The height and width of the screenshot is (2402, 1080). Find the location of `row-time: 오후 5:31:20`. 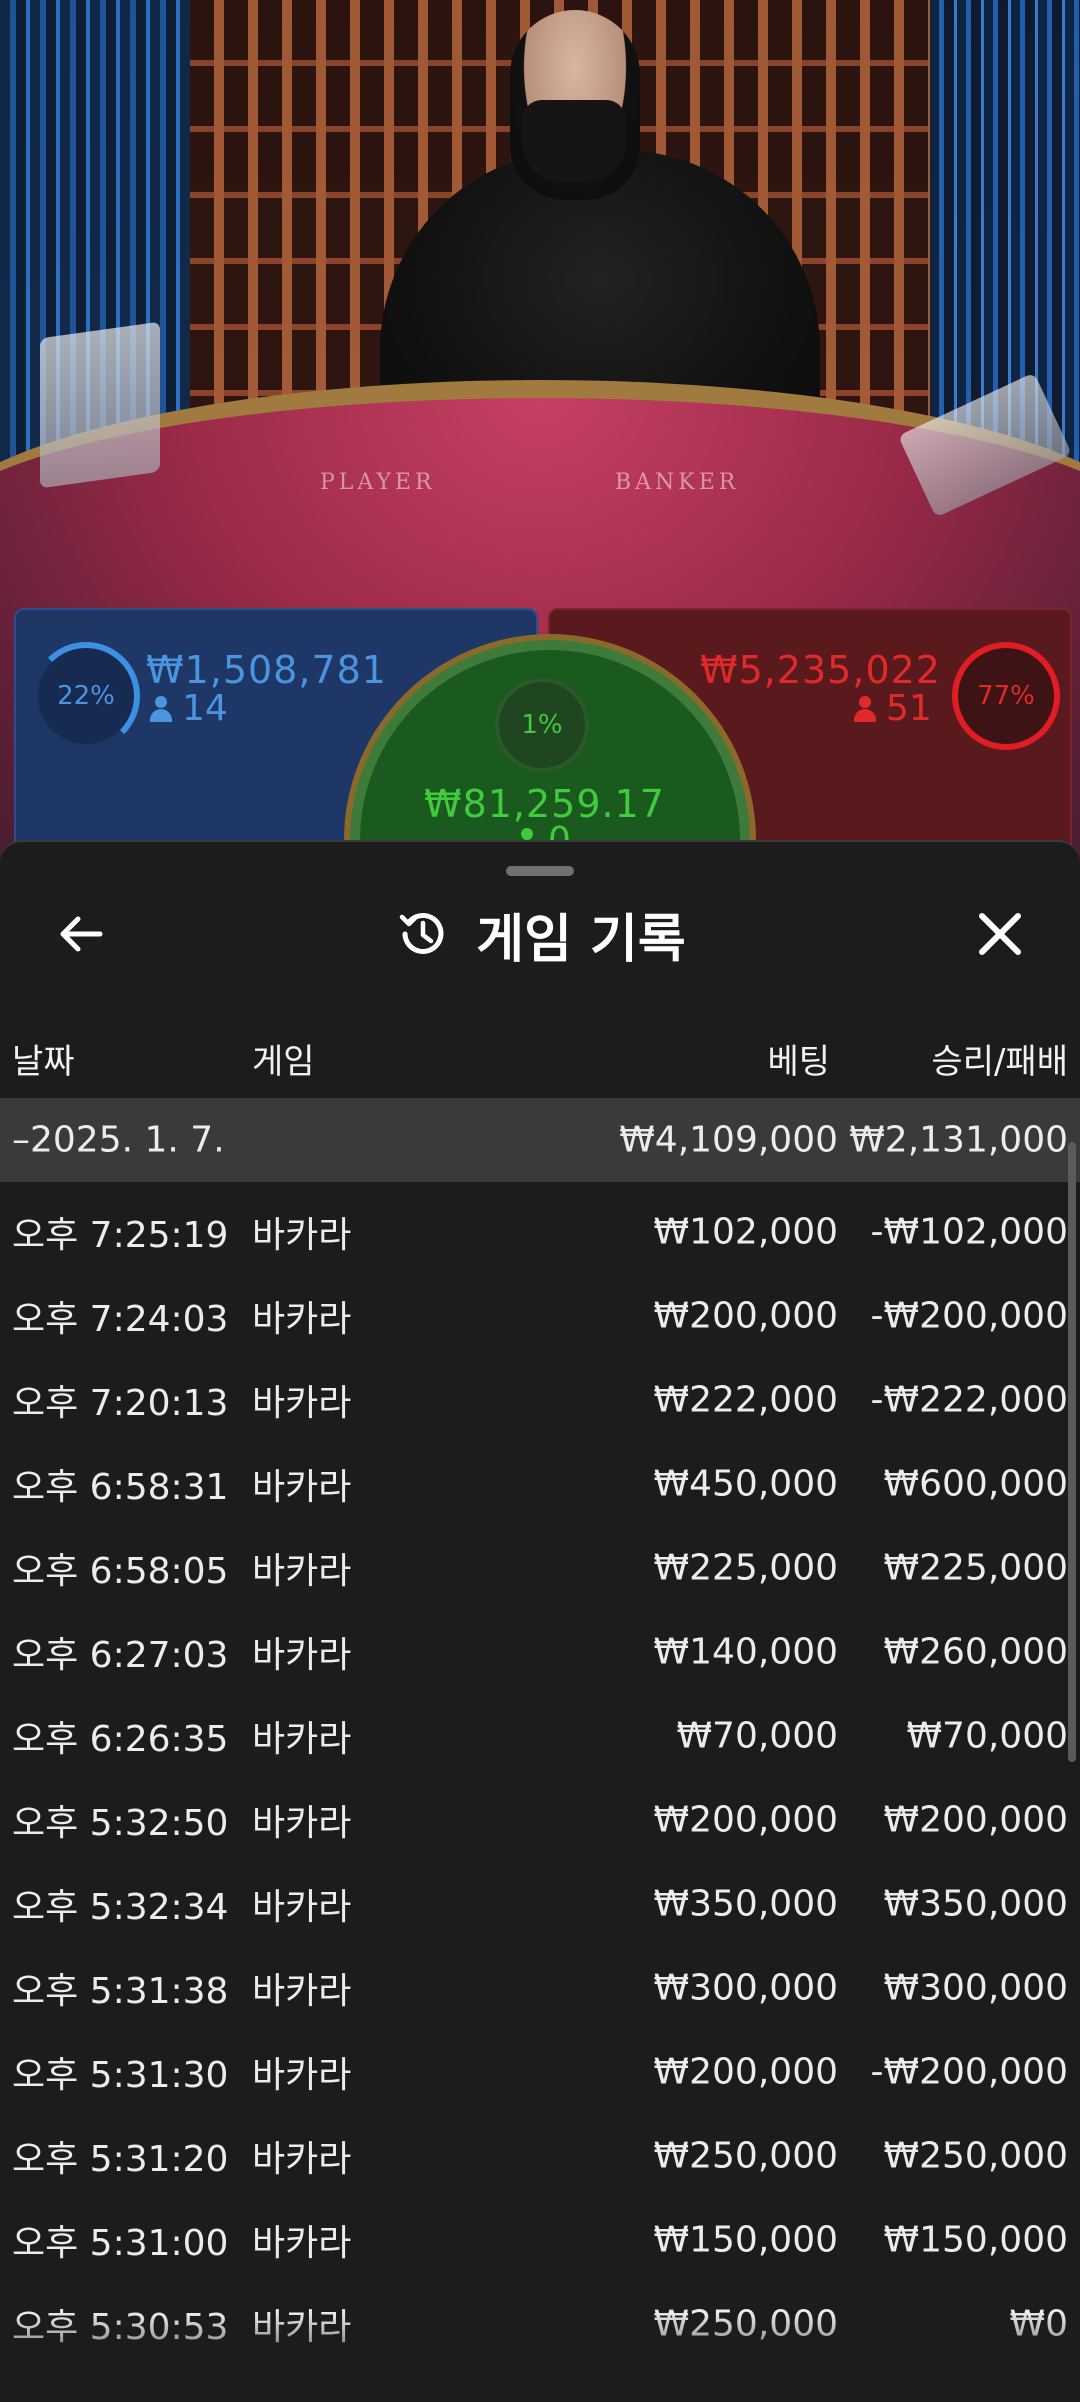

row-time: 오후 5:31:20 is located at coordinates (120, 2159).